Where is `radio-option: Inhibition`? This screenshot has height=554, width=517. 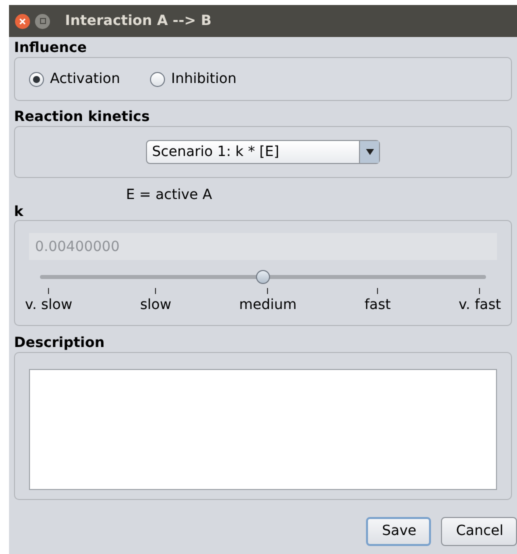
radio-option: Inhibition is located at coordinates (193, 79).